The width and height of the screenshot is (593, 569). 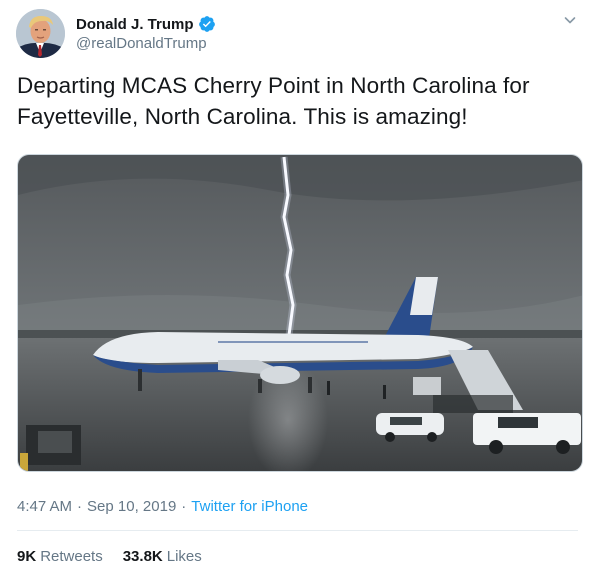 What do you see at coordinates (207, 24) in the screenshot?
I see `verified-badge-icon` at bounding box center [207, 24].